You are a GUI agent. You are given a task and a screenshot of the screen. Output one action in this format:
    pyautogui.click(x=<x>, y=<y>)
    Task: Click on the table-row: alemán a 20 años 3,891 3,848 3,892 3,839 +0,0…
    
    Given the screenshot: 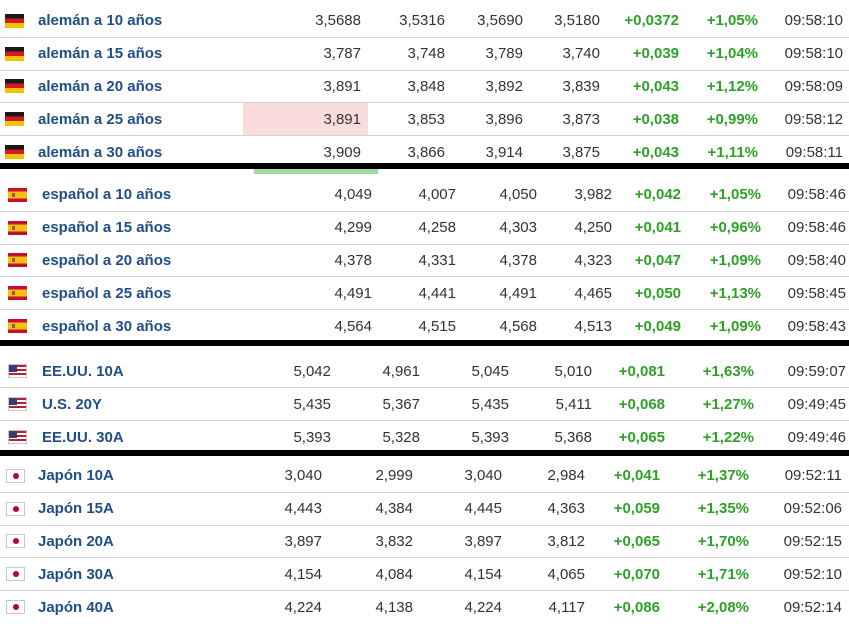 What is the action you would take?
    pyautogui.click(x=424, y=87)
    